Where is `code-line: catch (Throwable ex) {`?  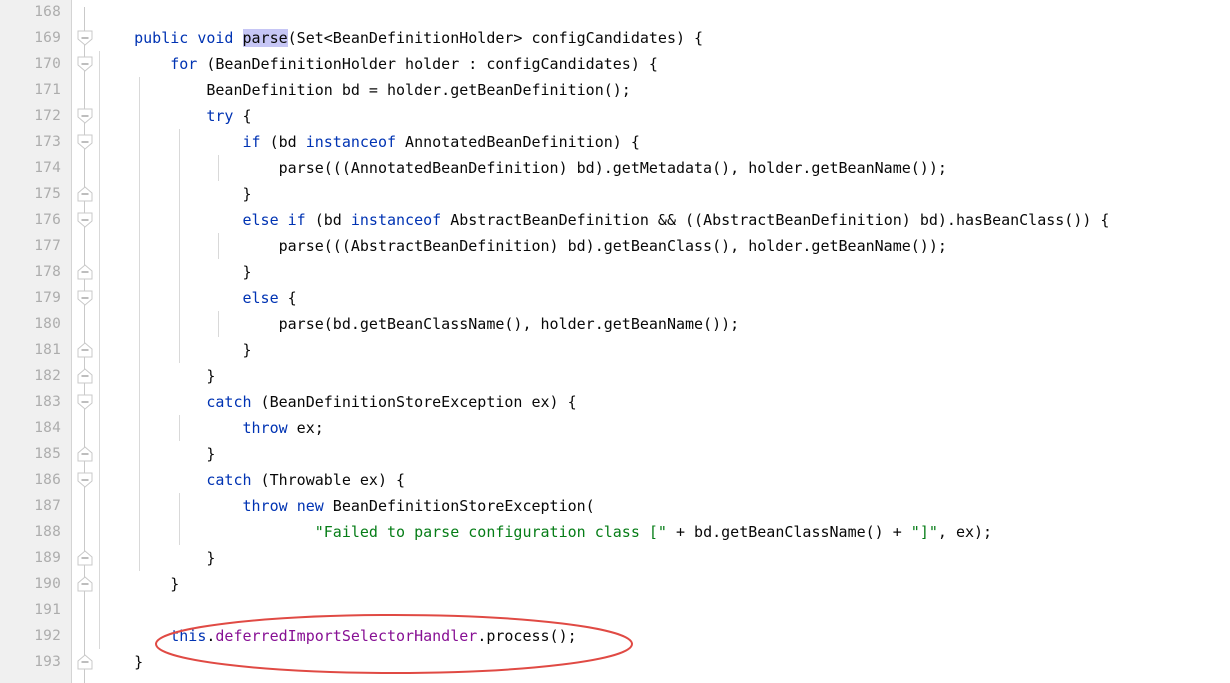 code-line: catch (Throwable ex) { is located at coordinates (251, 480).